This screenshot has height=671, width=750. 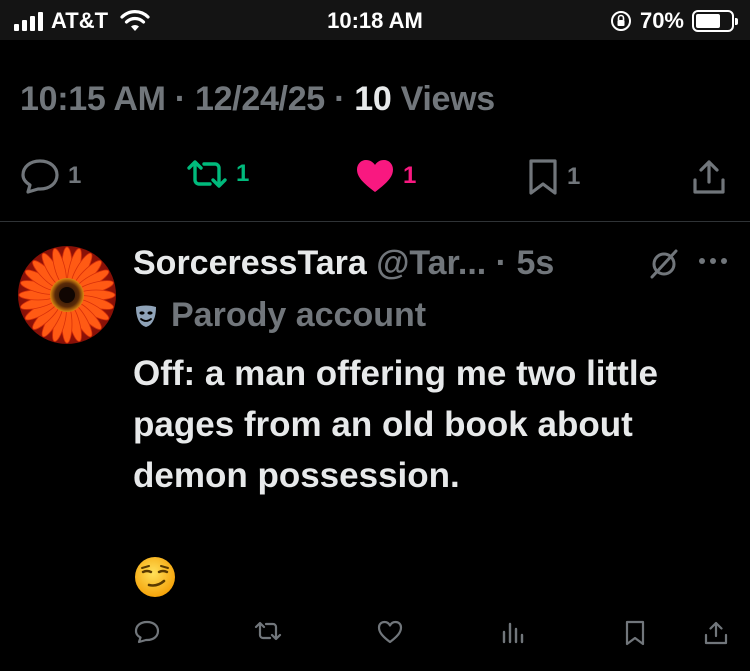 I want to click on reply-button: 1, so click(x=50, y=176).